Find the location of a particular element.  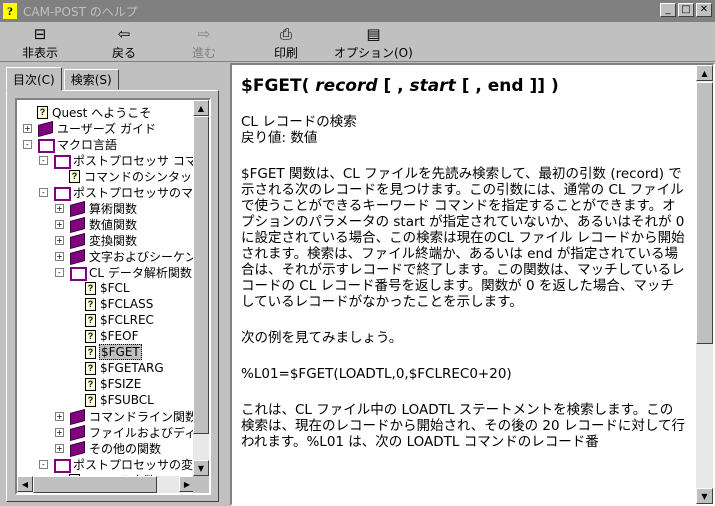

tree-item: 変換関数 is located at coordinates (103, 240).